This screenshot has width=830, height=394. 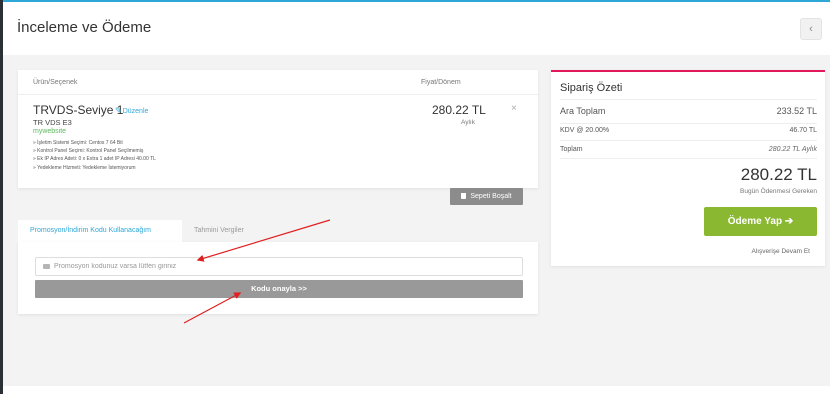 I want to click on ticket-icon, so click(x=46, y=266).